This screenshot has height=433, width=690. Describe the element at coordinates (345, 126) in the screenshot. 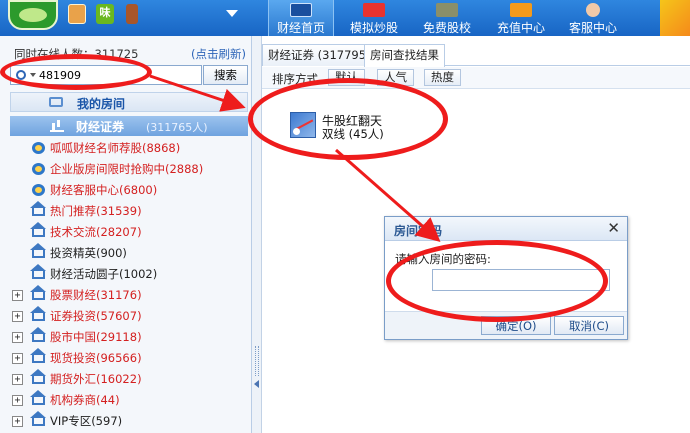

I see `room-result-item: 牛股红翻天 双线 (45人)` at that location.